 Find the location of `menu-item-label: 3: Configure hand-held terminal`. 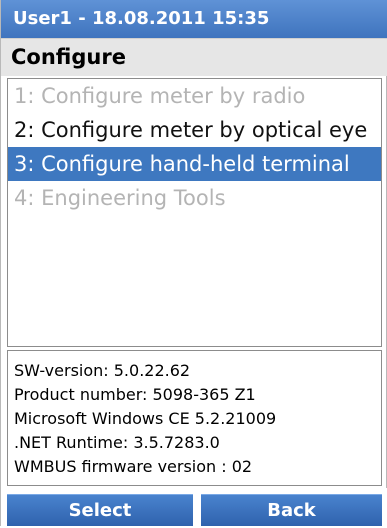

menu-item-label: 3: Configure hand-held terminal is located at coordinates (182, 164).